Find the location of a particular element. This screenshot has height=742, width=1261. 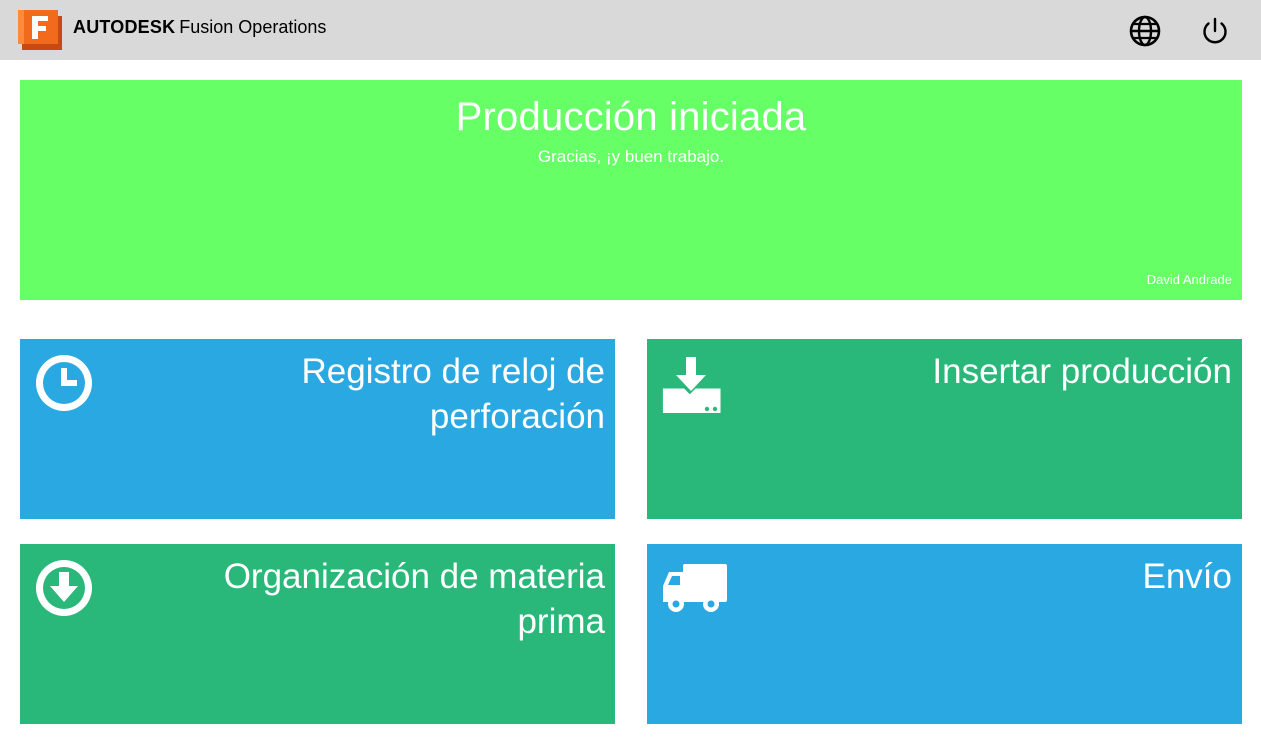

language-button is located at coordinates (1145, 31).